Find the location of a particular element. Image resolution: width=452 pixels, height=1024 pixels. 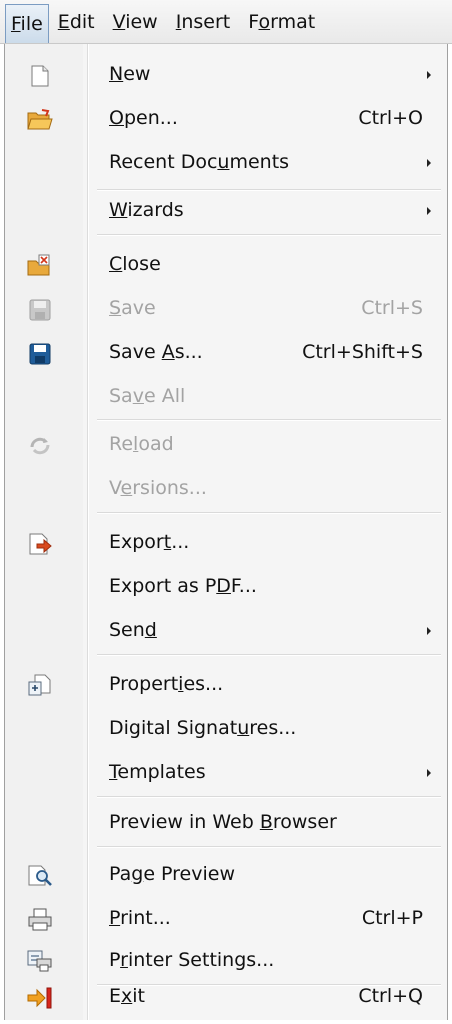

printer-settings-icon is located at coordinates (40, 960).